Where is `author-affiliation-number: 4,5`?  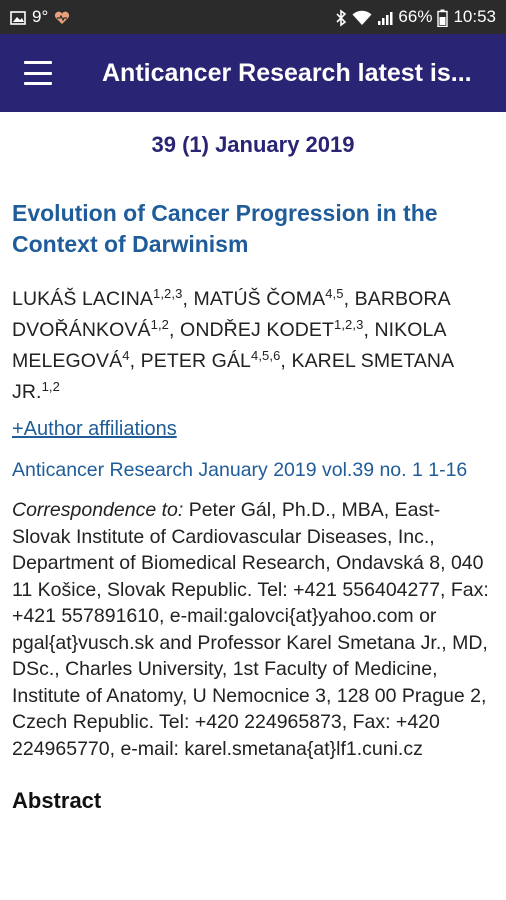
author-affiliation-number: 4,5 is located at coordinates (334, 293).